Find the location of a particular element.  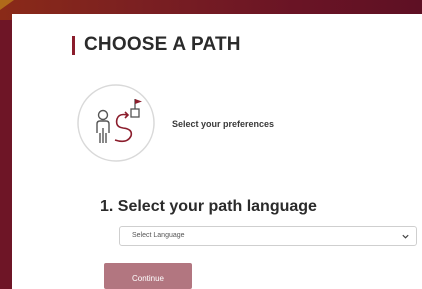

chevron-down-icon is located at coordinates (405, 236).